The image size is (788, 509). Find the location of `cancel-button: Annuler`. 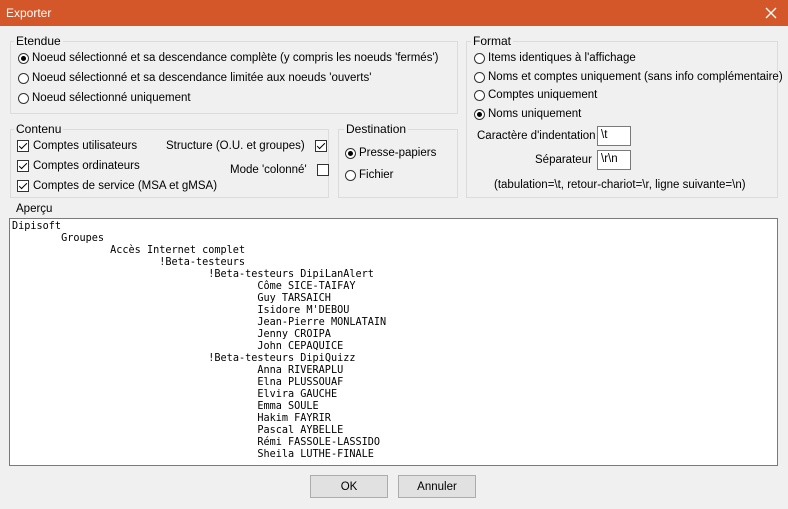

cancel-button: Annuler is located at coordinates (437, 486).